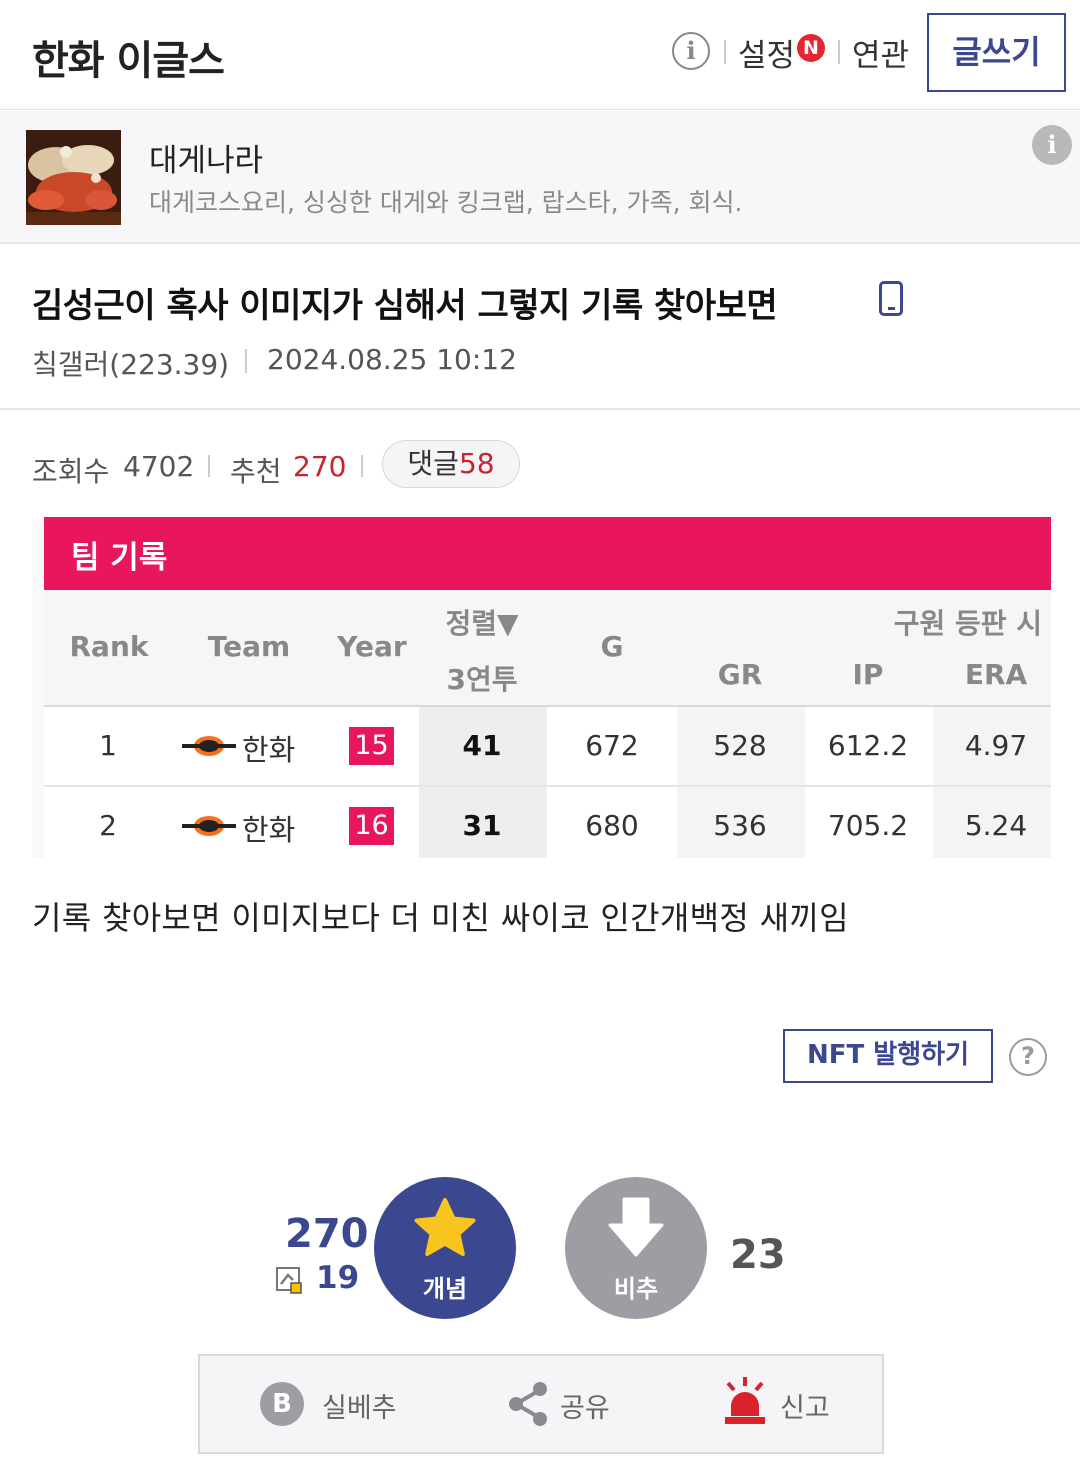 The image size is (1080, 1483). I want to click on col-ip: IP, so click(868, 674).